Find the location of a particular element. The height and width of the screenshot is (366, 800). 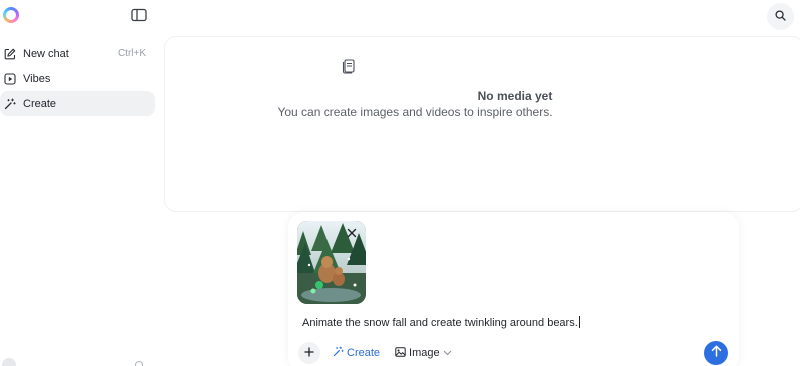

sidebar-item-new-chat: New chat Ctrl+K is located at coordinates (77, 53).